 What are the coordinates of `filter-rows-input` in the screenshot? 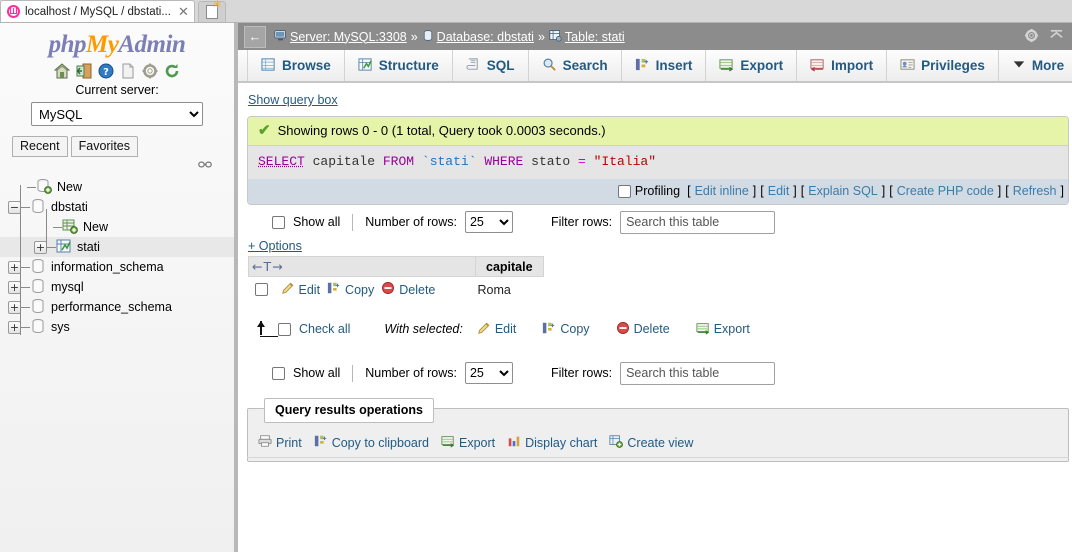 It's located at (698, 222).